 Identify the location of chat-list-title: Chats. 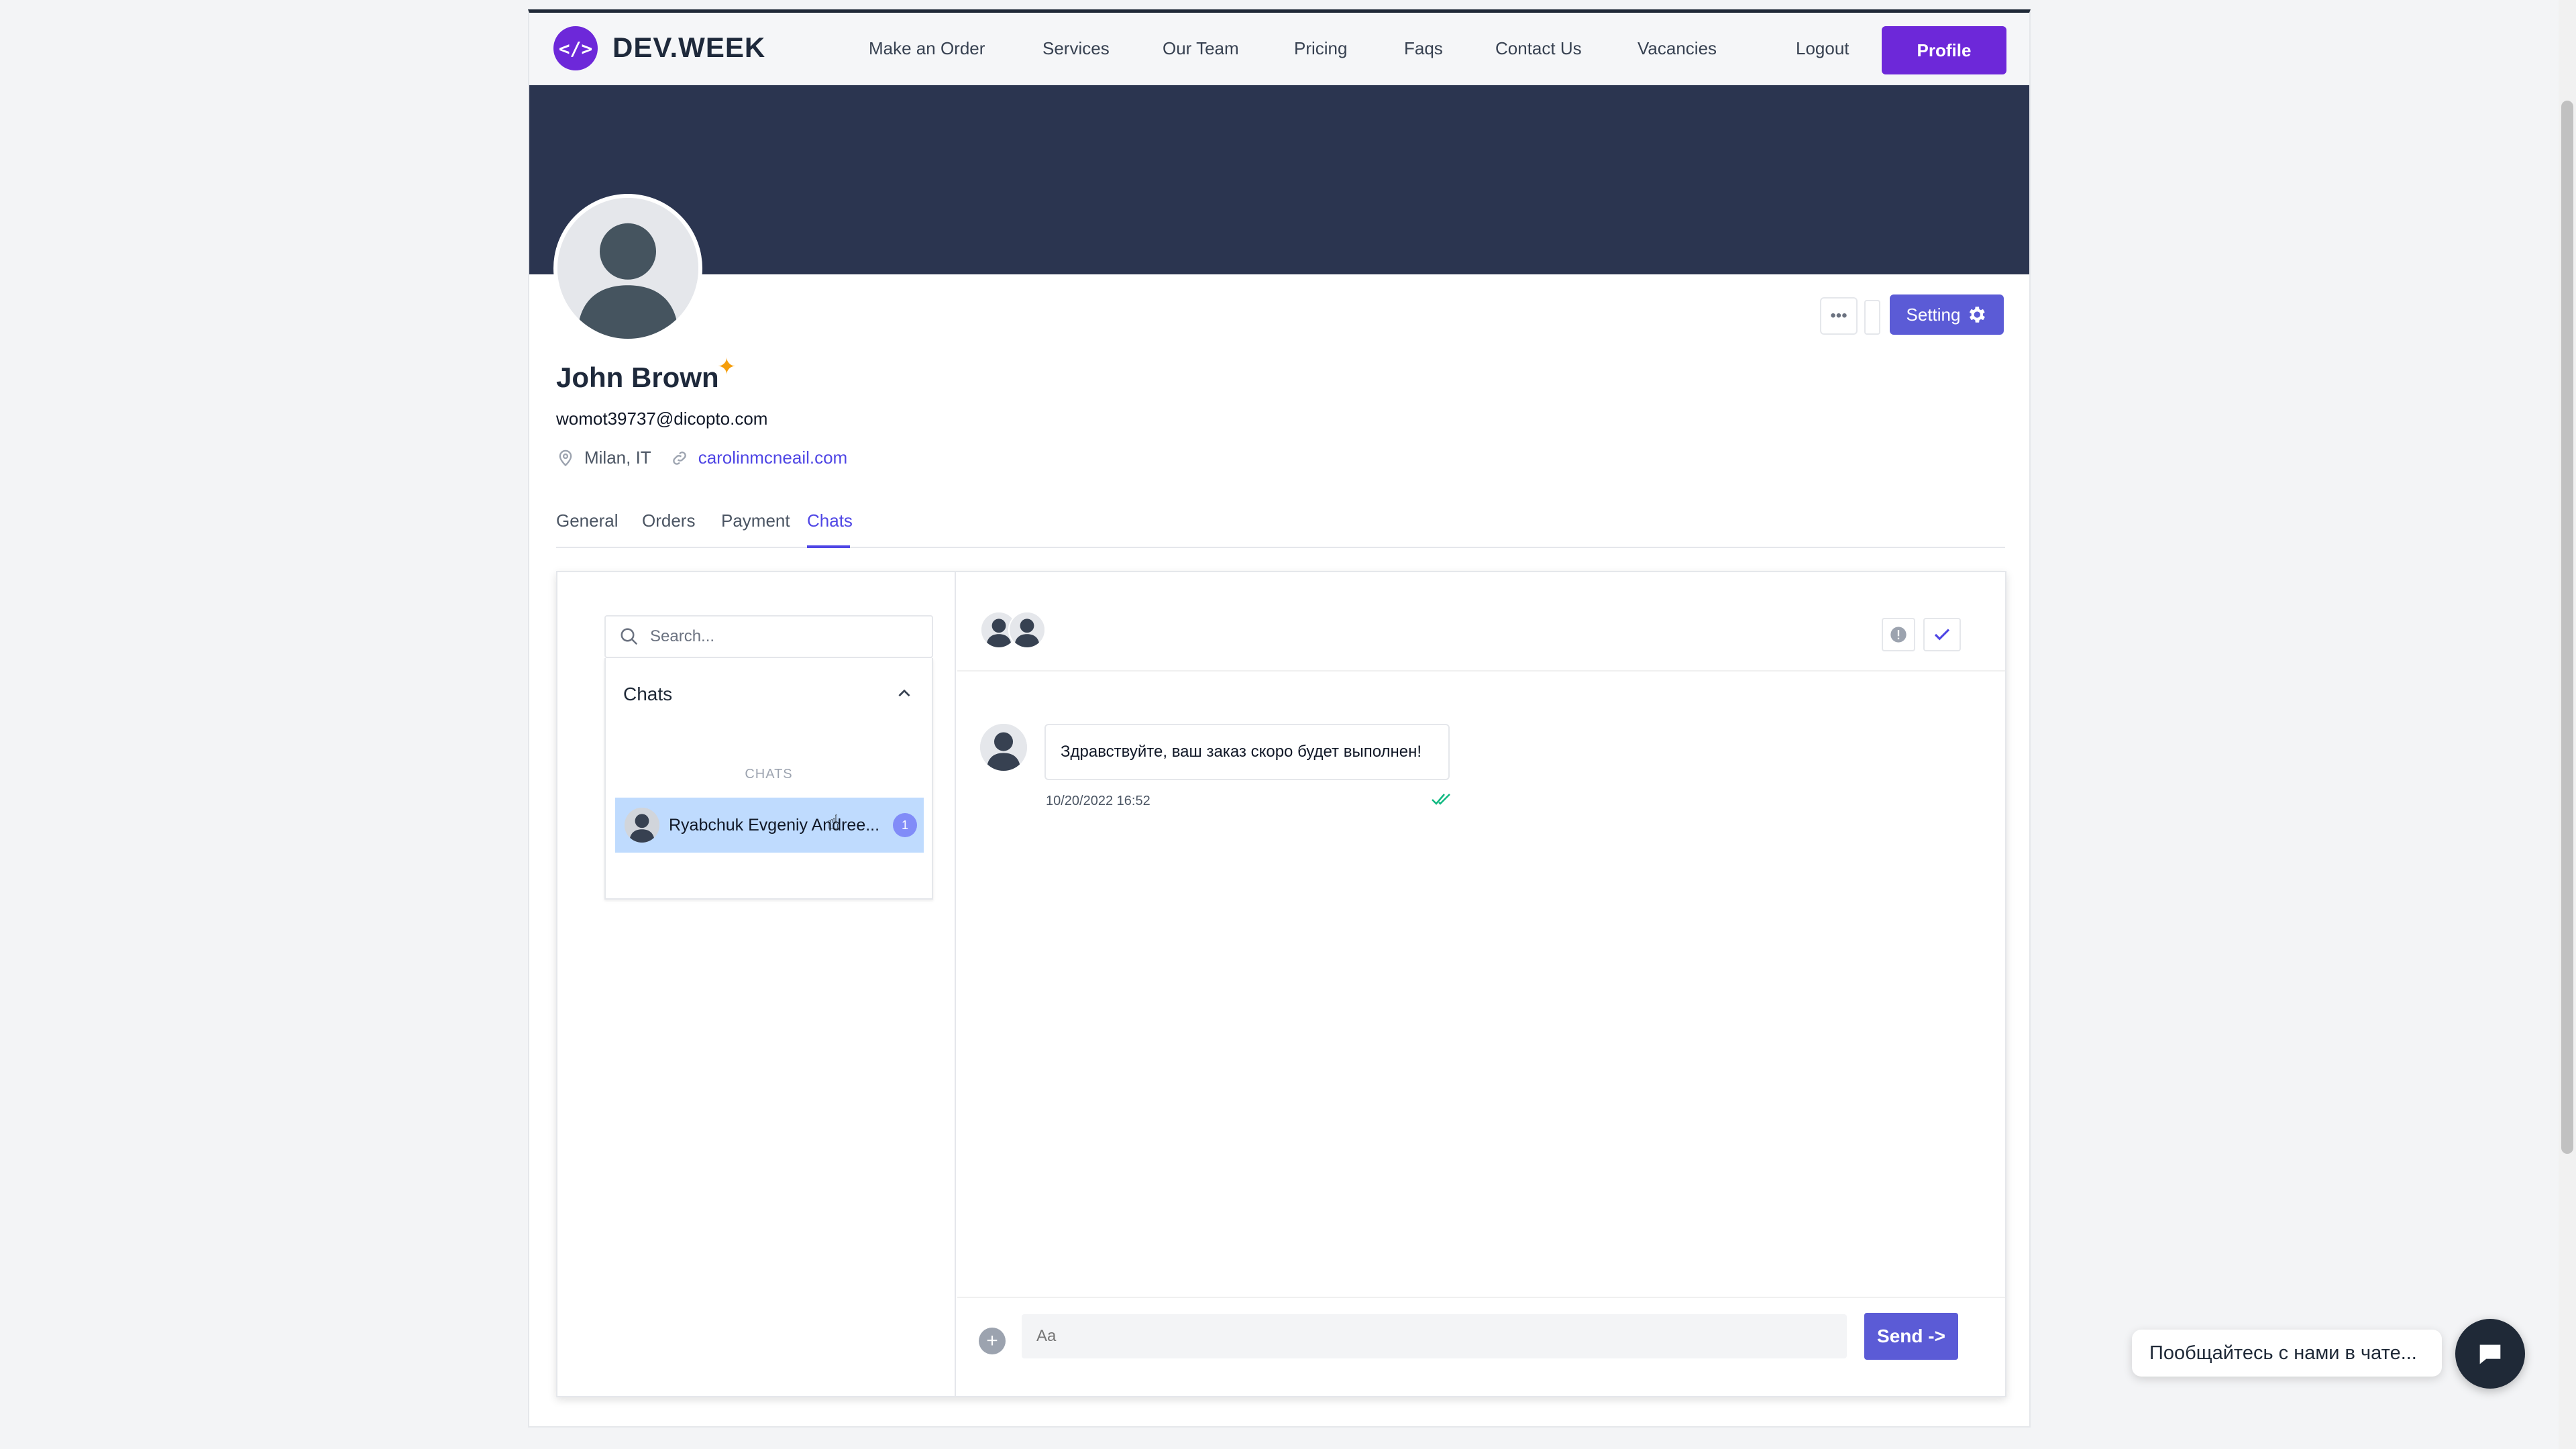
(647, 694).